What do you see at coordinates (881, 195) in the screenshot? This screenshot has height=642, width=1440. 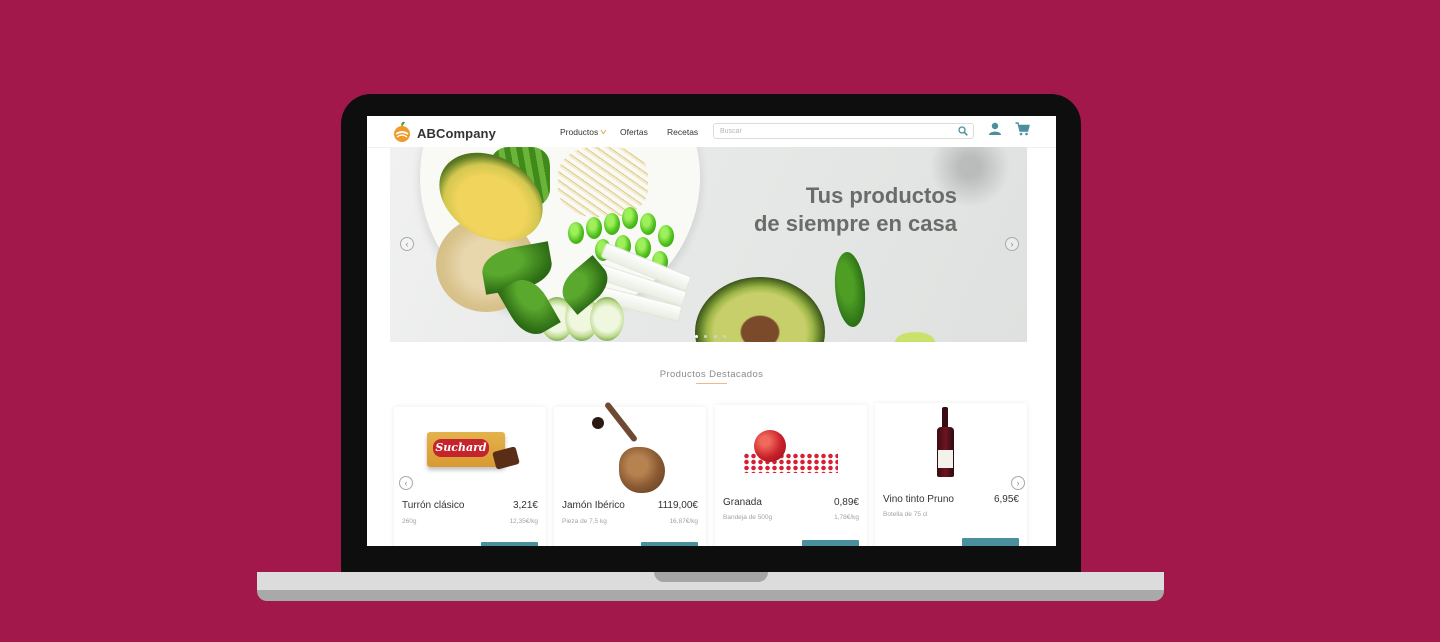 I see `hero-title-line: Tus productos` at bounding box center [881, 195].